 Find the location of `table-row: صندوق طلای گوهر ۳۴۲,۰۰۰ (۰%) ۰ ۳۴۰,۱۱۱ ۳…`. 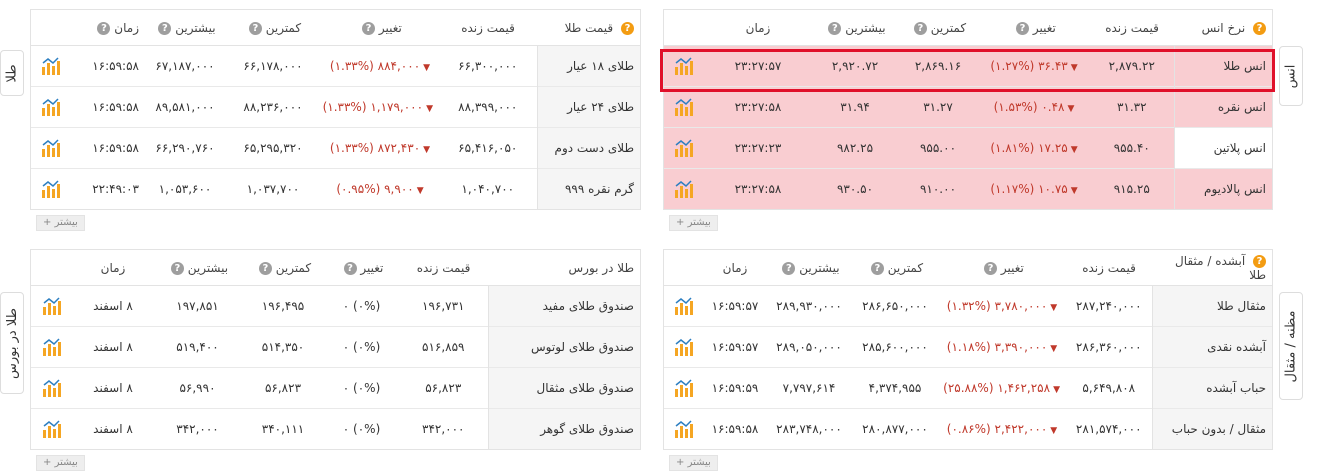

table-row: صندوق طلای گوهر ۳۴۲,۰۰۰ (۰%) ۰ ۳۴۰,۱۱۱ ۳… is located at coordinates (335, 428).